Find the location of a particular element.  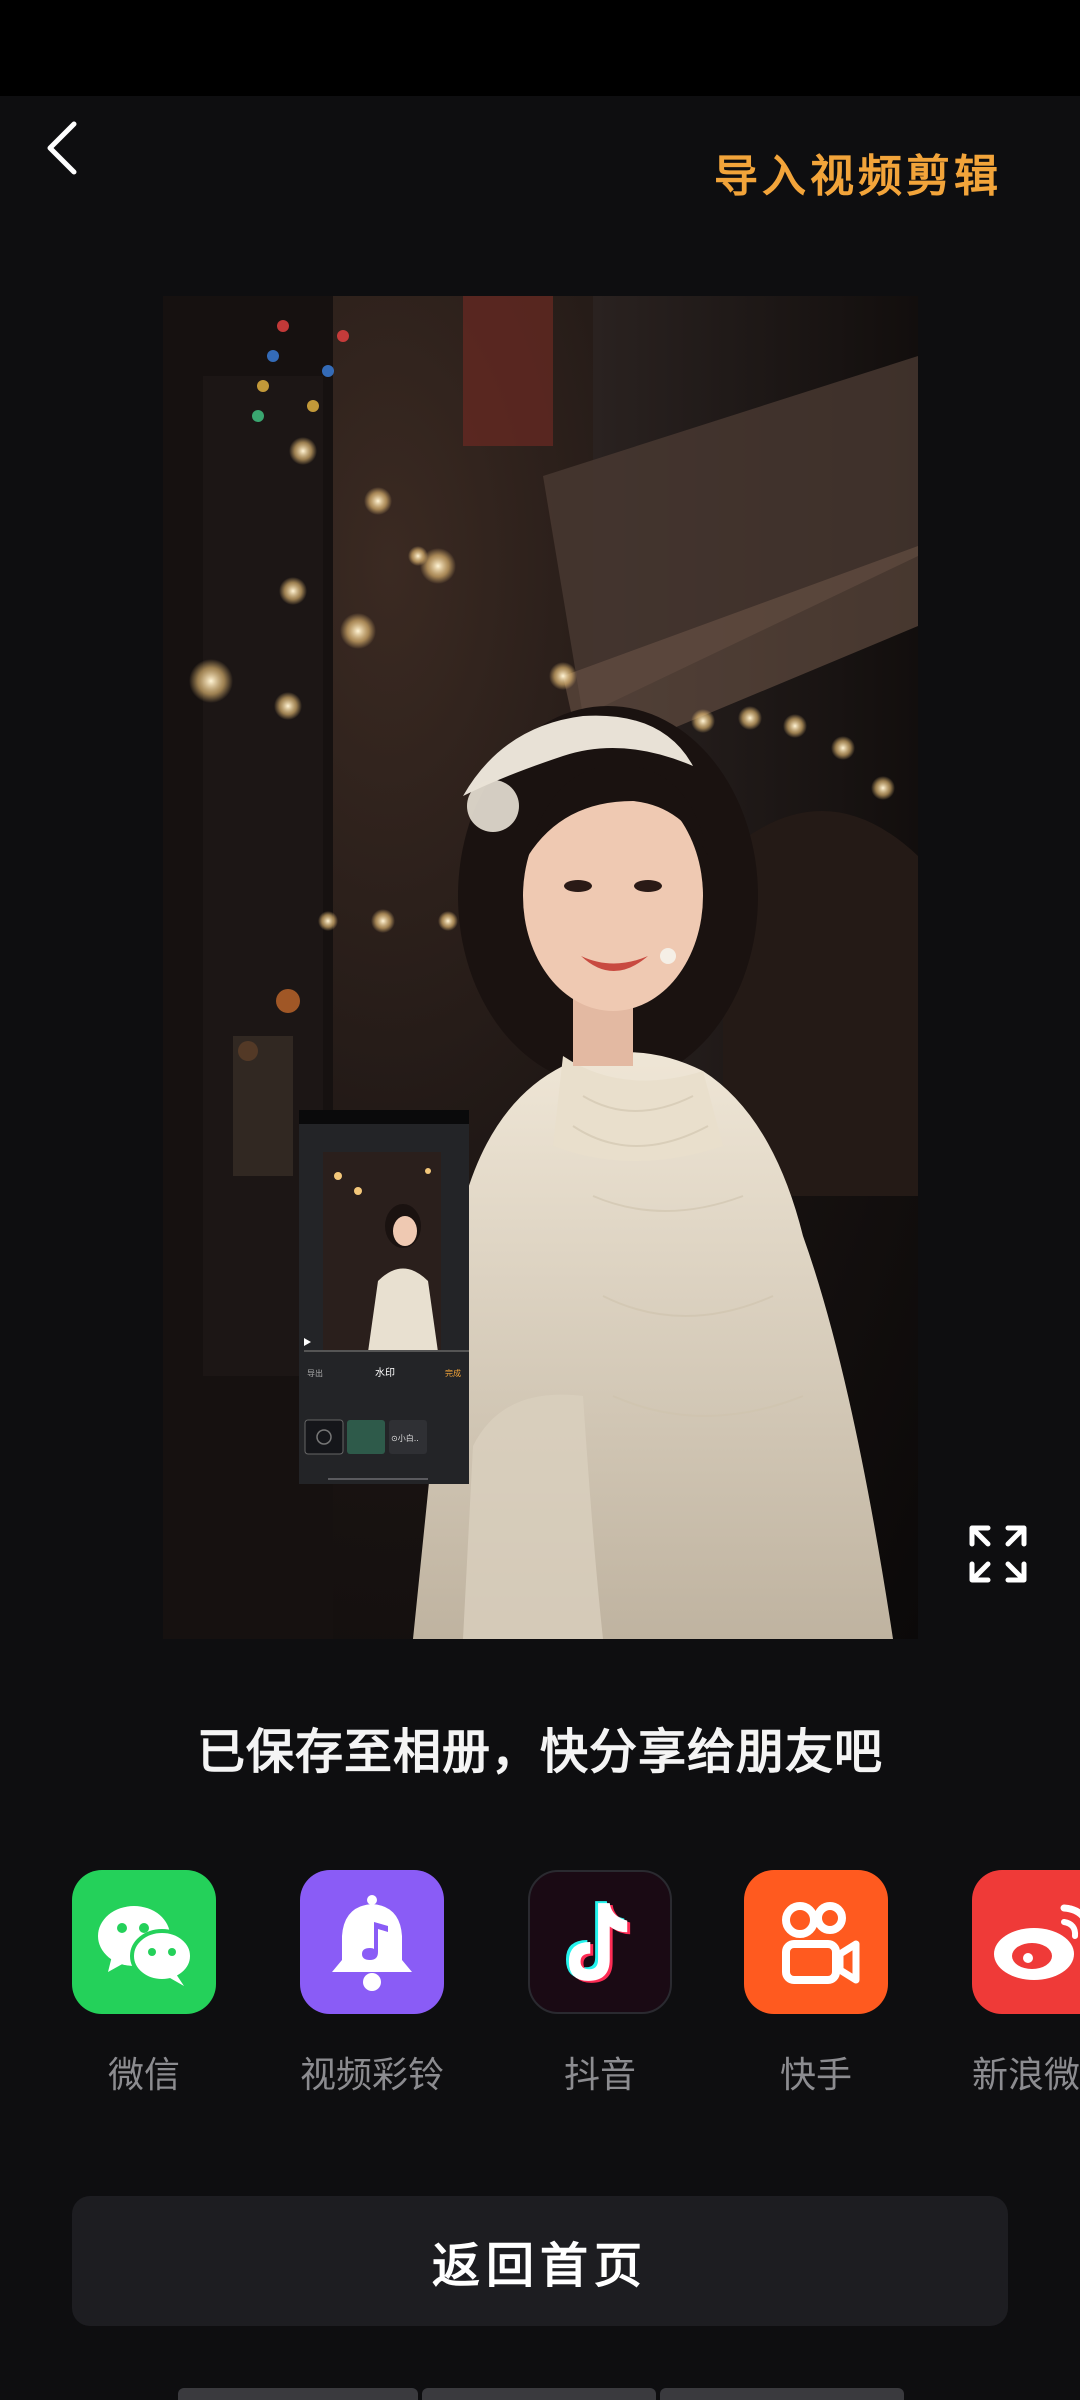

back-button is located at coordinates (62, 148).